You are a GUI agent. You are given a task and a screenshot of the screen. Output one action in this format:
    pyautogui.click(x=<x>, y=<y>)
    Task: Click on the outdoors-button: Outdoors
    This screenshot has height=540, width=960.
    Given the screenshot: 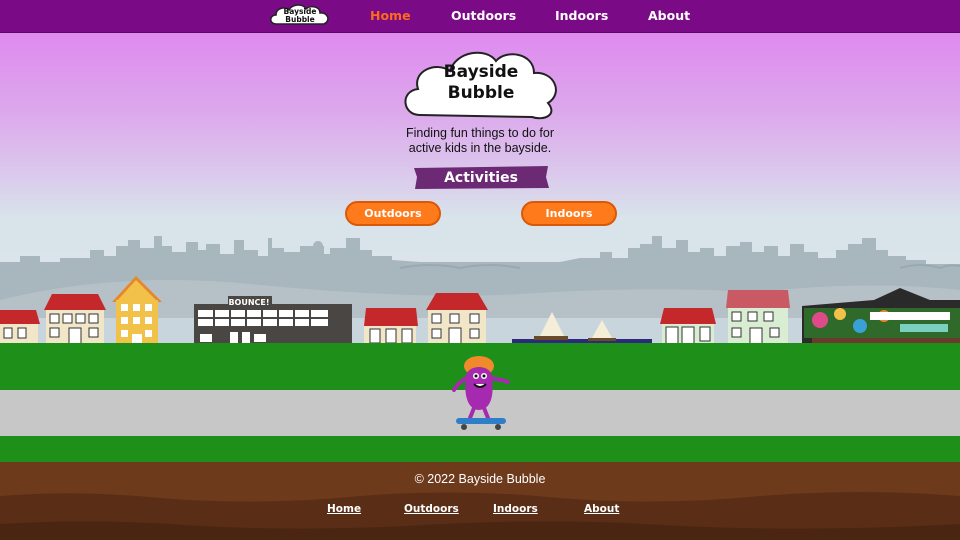 What is the action you would take?
    pyautogui.click(x=393, y=213)
    